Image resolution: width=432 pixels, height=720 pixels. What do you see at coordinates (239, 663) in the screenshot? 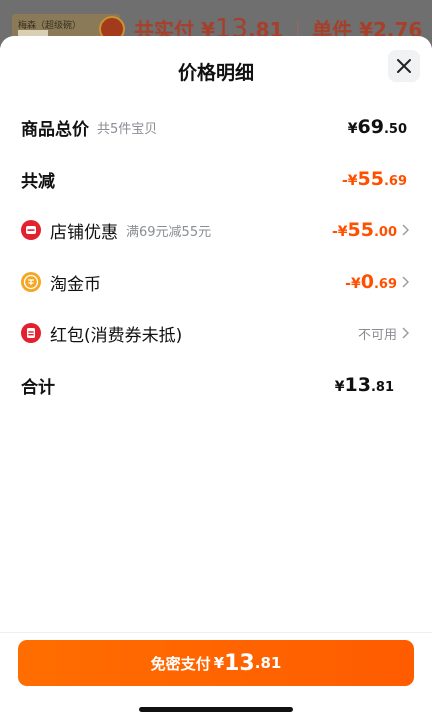
I see `pay-button-int: 13` at bounding box center [239, 663].